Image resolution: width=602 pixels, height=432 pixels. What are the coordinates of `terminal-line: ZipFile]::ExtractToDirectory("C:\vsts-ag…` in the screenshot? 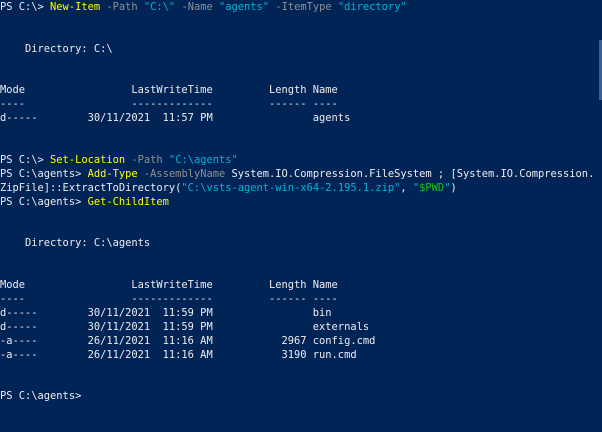 It's located at (228, 188).